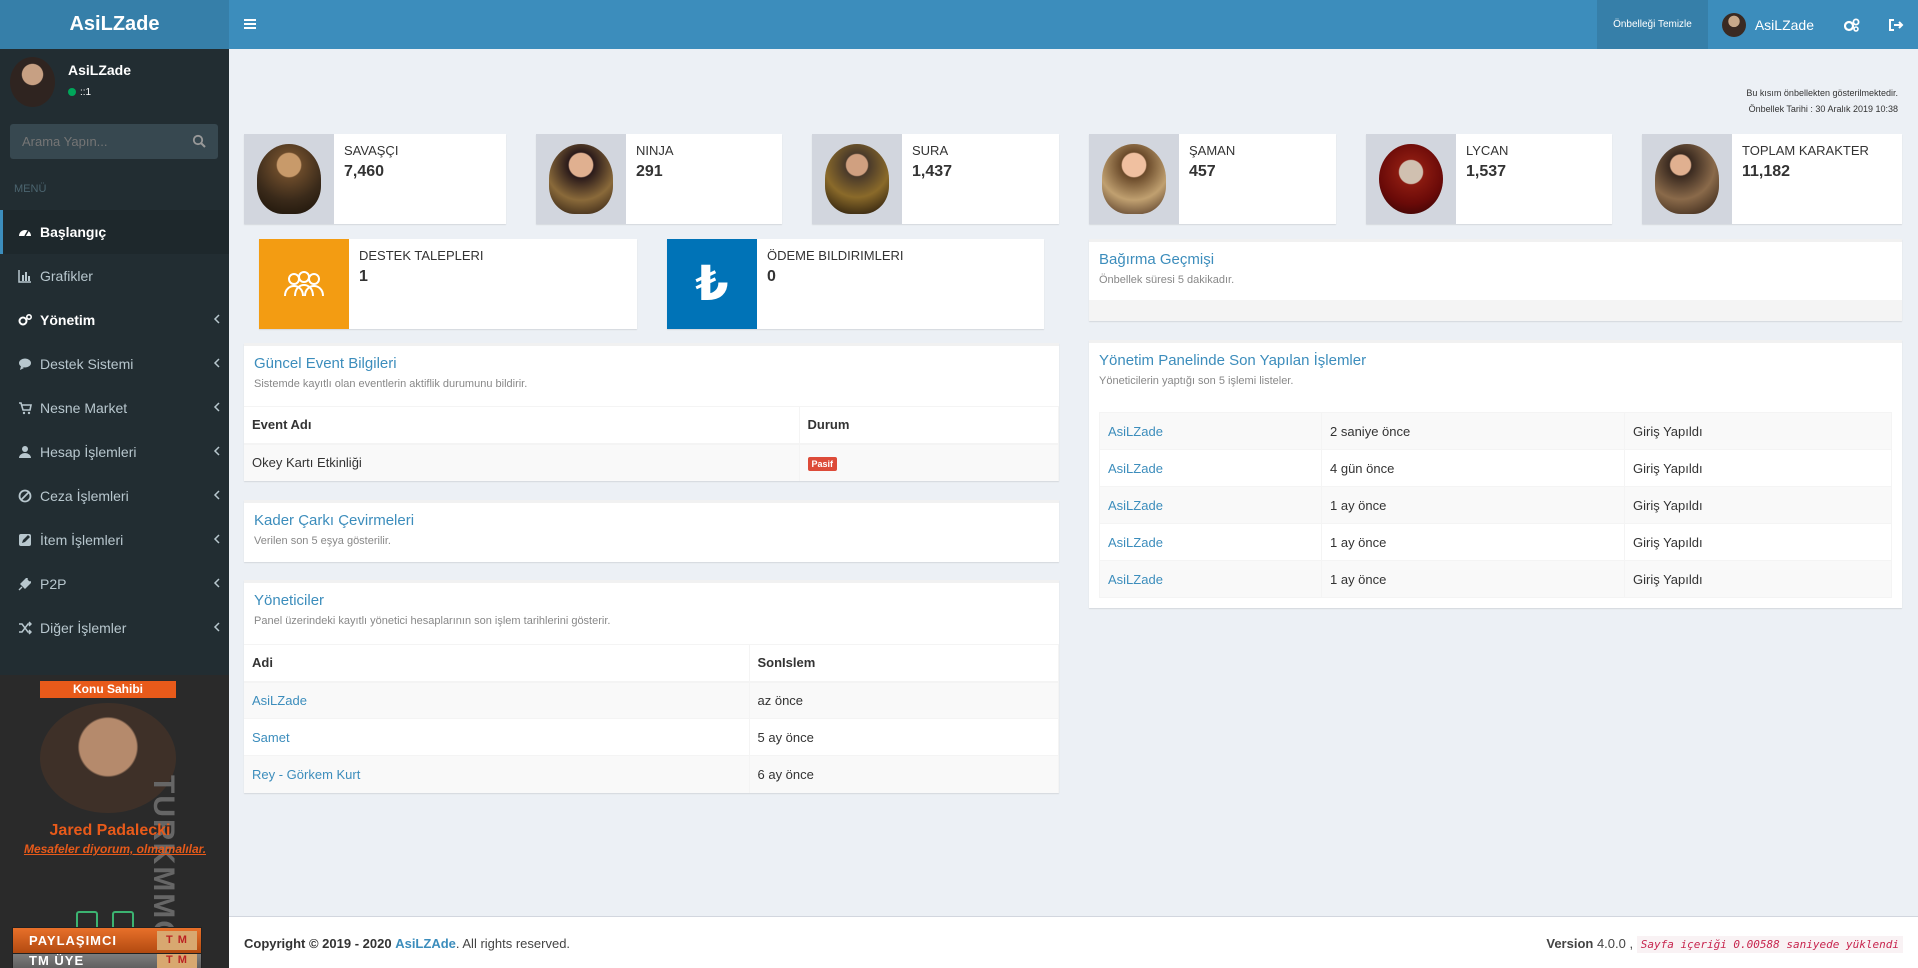 The height and width of the screenshot is (968, 1918). Describe the element at coordinates (279, 700) in the screenshot. I see `admin-link: AsiLZade` at that location.